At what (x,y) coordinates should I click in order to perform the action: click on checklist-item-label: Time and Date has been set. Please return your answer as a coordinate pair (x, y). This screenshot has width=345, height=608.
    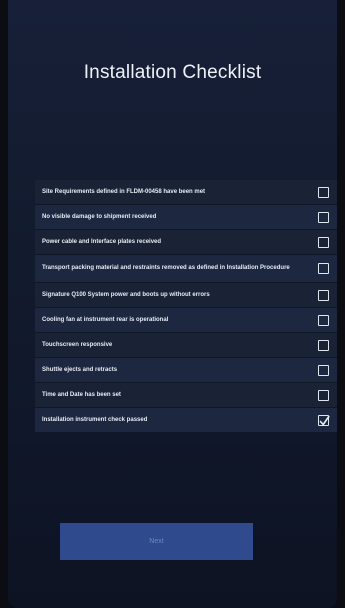
    Looking at the image, I should click on (81, 394).